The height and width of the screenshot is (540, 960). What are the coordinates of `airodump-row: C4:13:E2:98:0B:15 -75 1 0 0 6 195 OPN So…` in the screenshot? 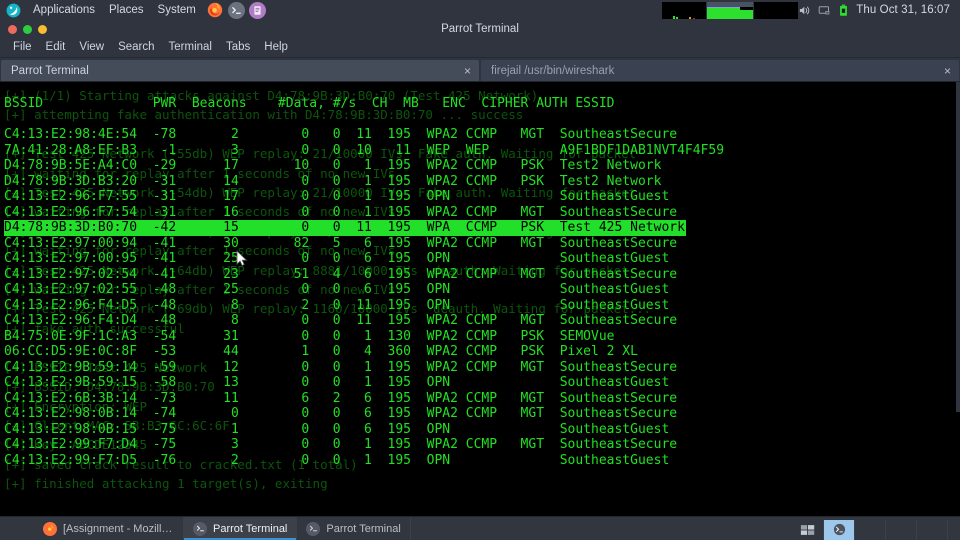 It's located at (482, 430).